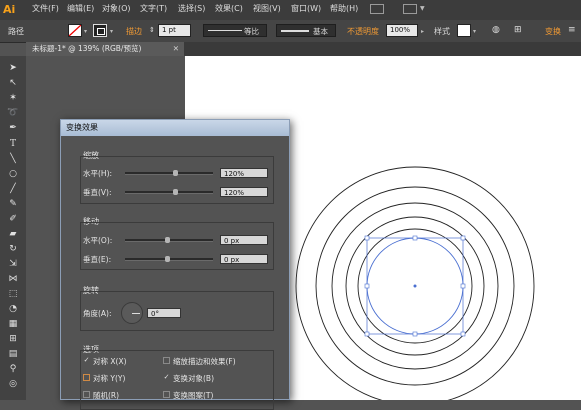 This screenshot has width=581, height=410. What do you see at coordinates (229, 8) in the screenshot?
I see `menu-effect: 效果(C)` at bounding box center [229, 8].